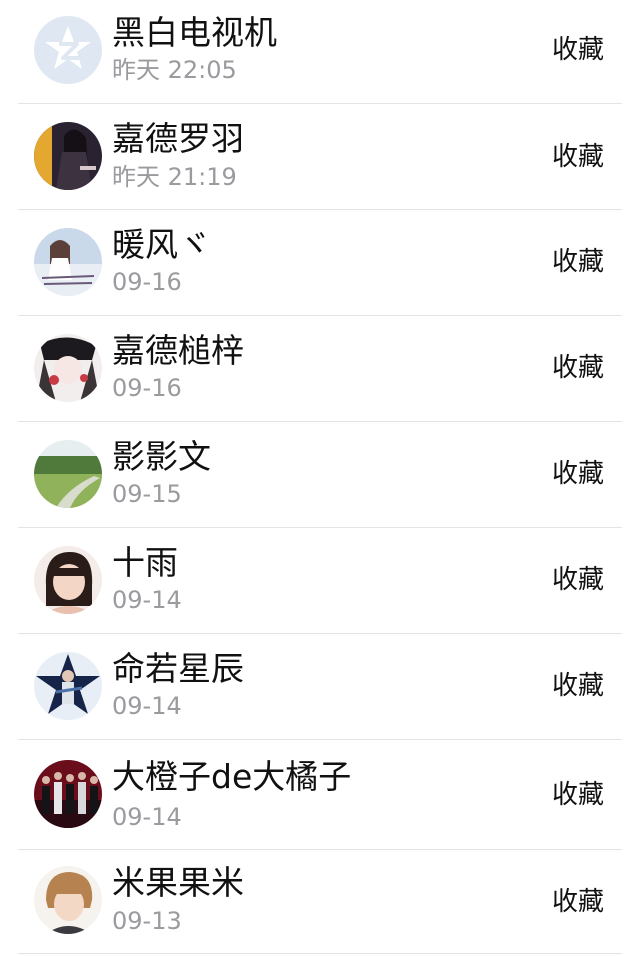 This screenshot has width=640, height=956. Describe the element at coordinates (320, 369) in the screenshot. I see `list-item: 嘉德槌梓 09-16 收藏` at that location.